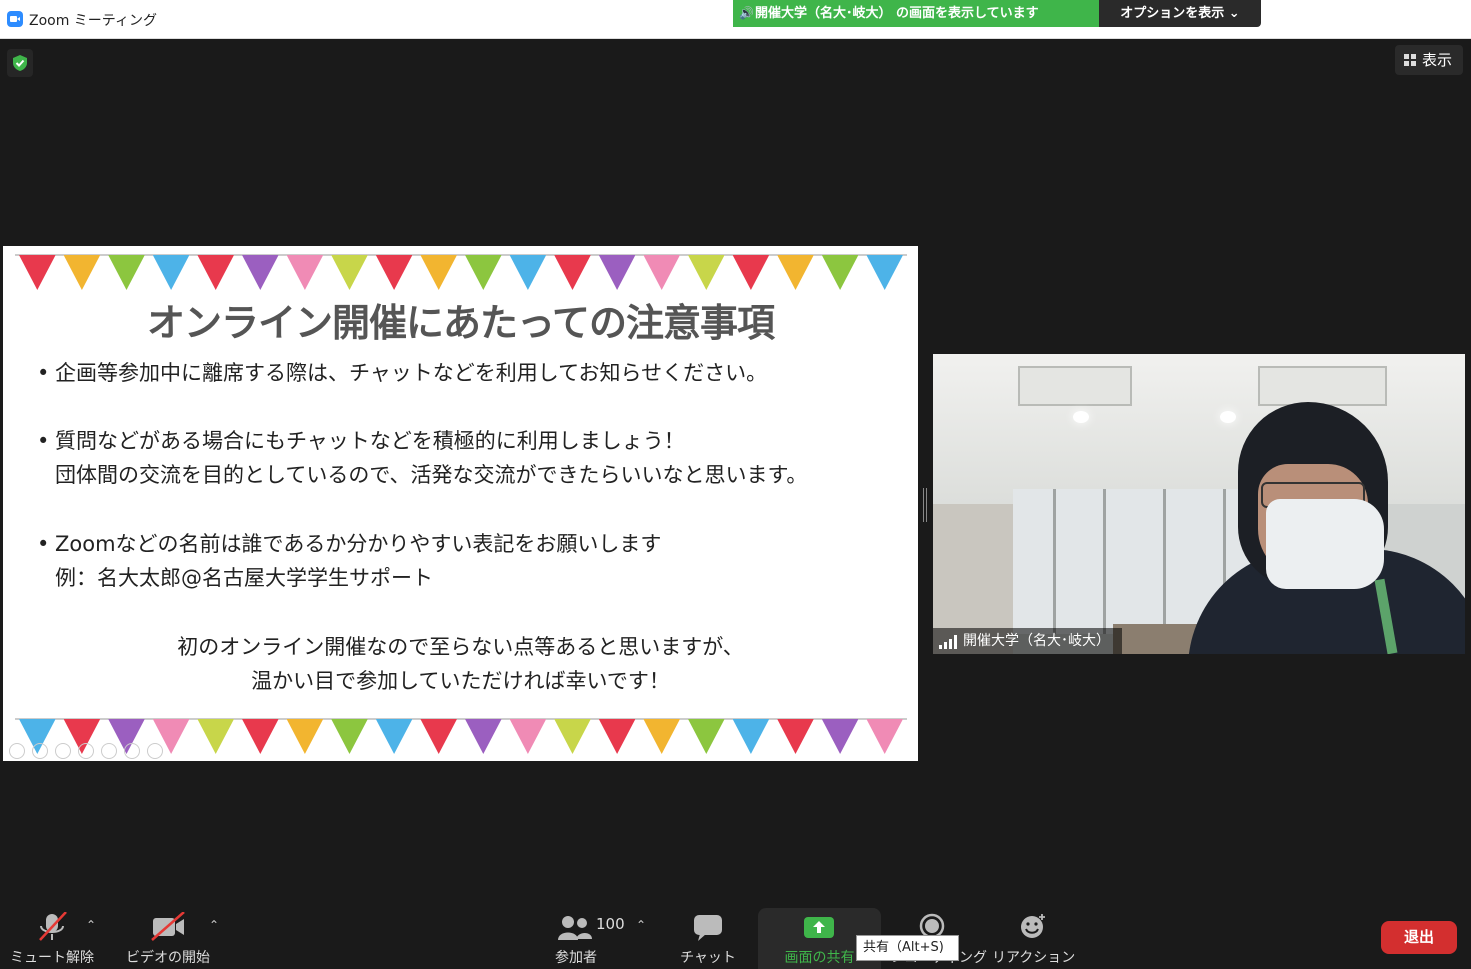 This screenshot has height=969, width=1471. I want to click on slide-controls, so click(104, 749).